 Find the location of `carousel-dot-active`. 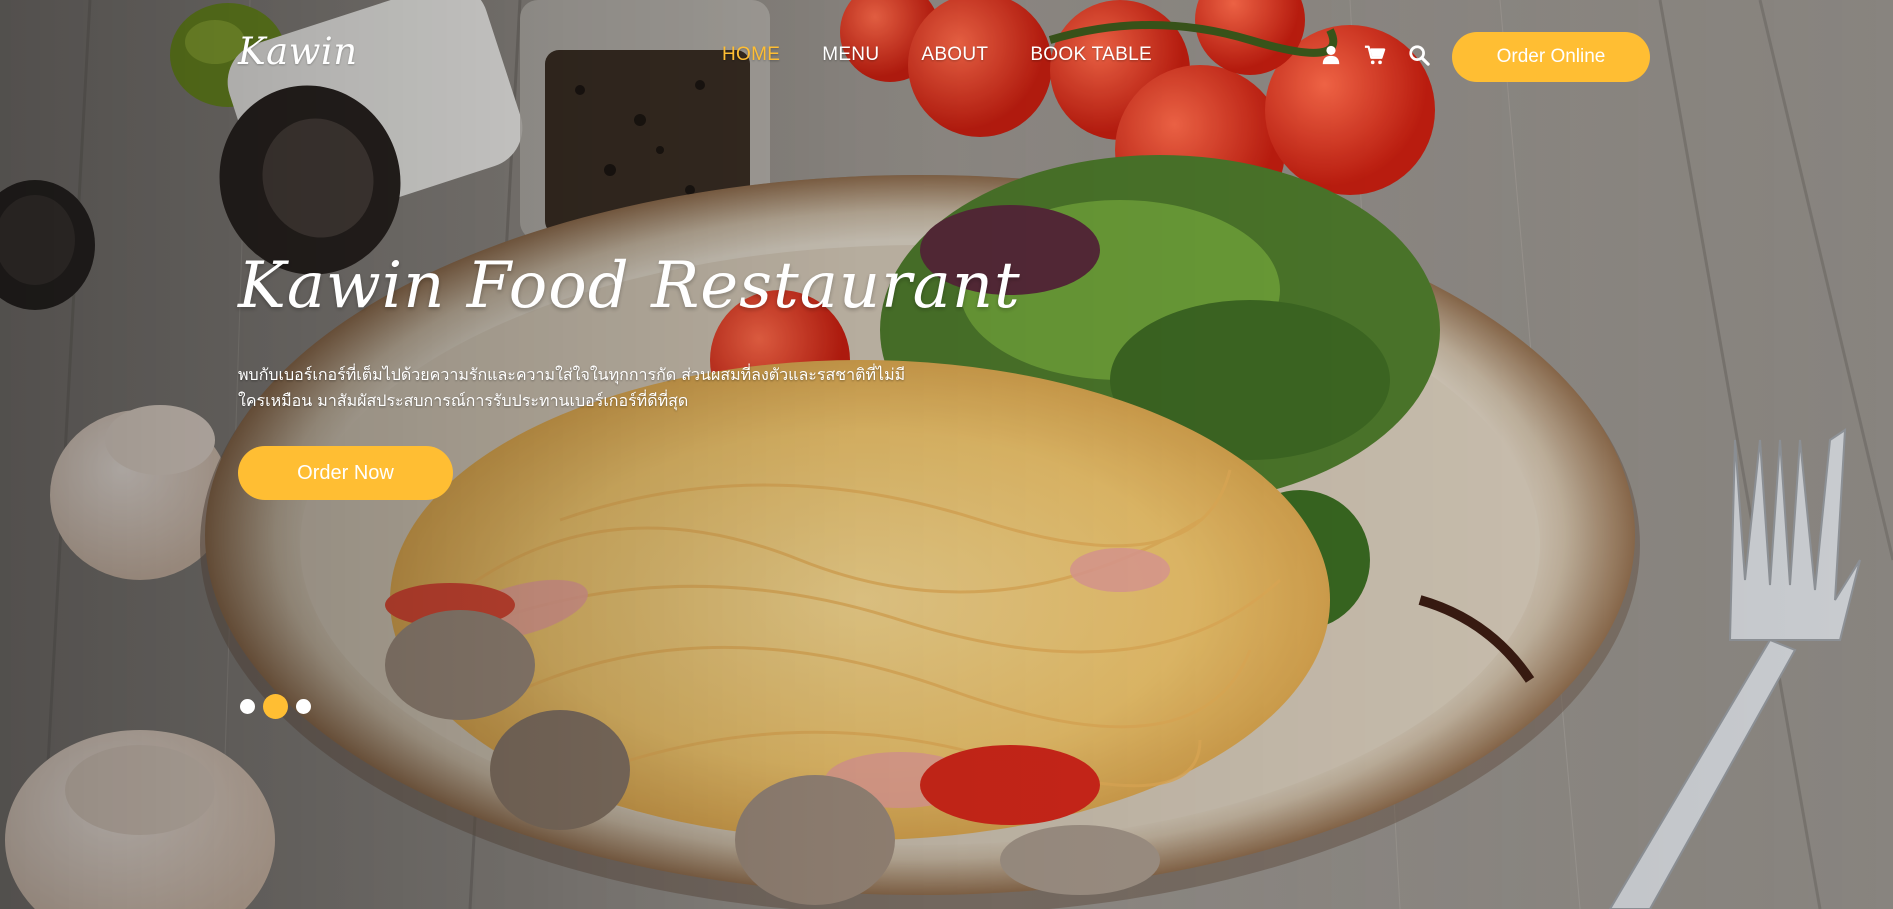

carousel-dot-active is located at coordinates (275, 706).